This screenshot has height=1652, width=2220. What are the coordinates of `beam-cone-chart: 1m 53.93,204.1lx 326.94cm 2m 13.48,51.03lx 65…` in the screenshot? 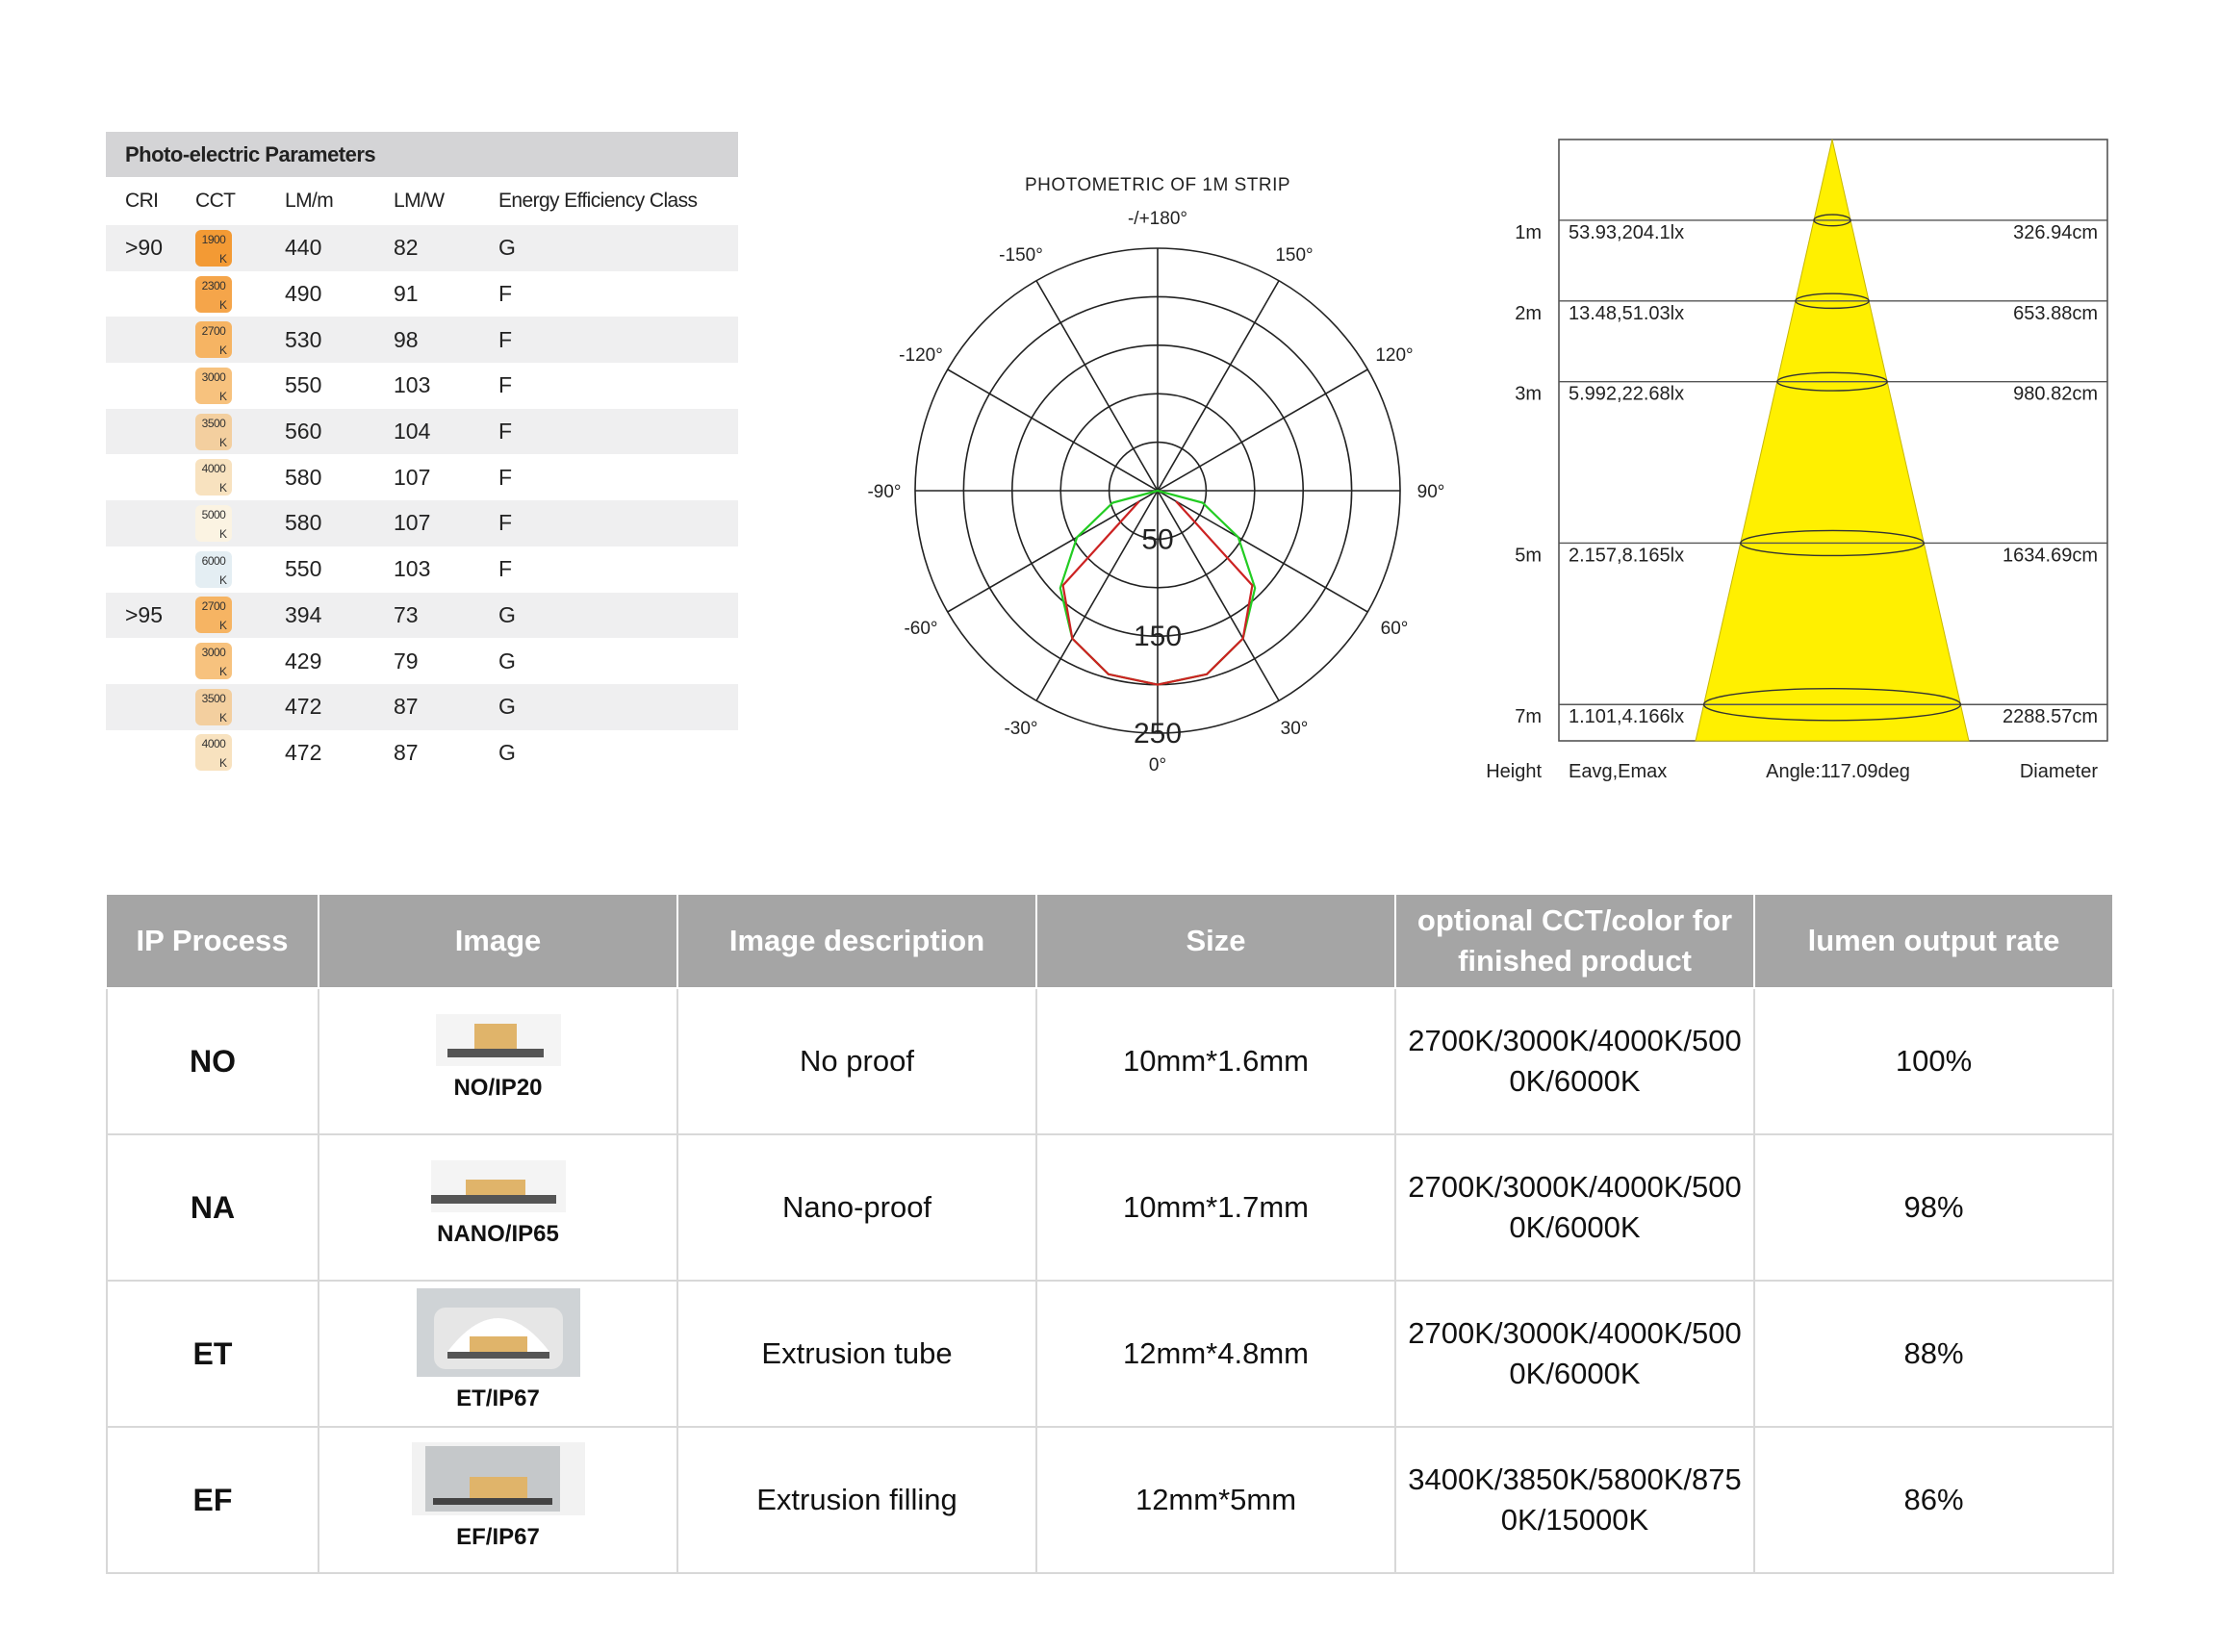 It's located at (1797, 460).